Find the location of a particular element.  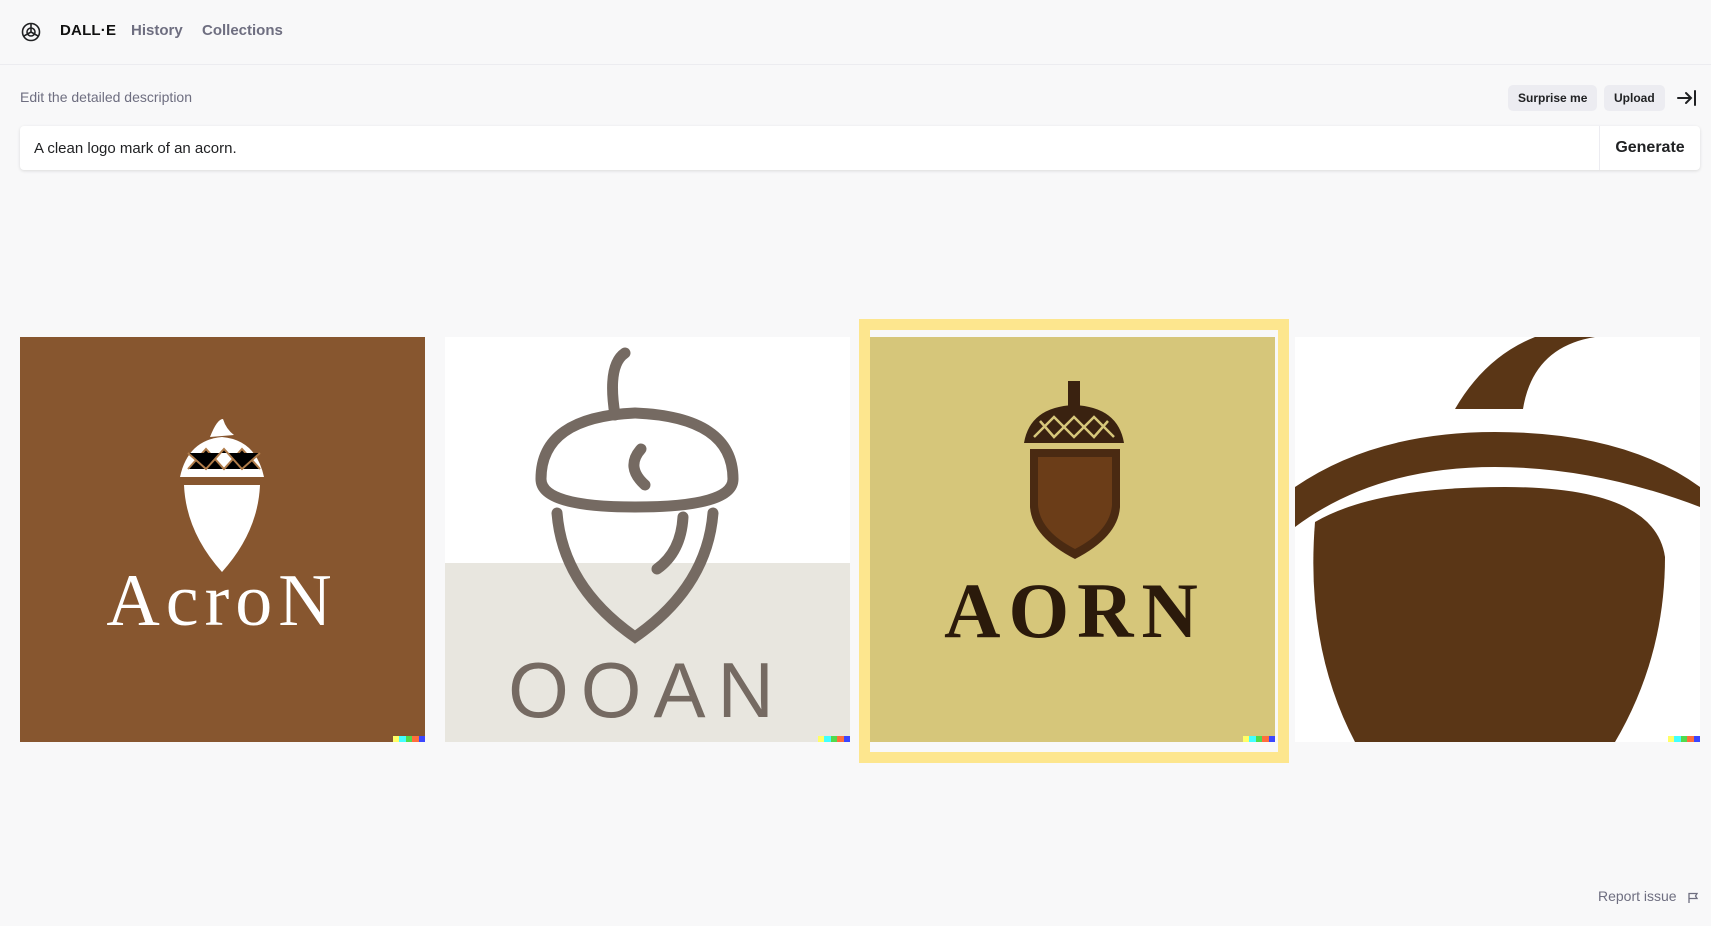

acorn-logo-image-1: AcroN is located at coordinates (221, 530).